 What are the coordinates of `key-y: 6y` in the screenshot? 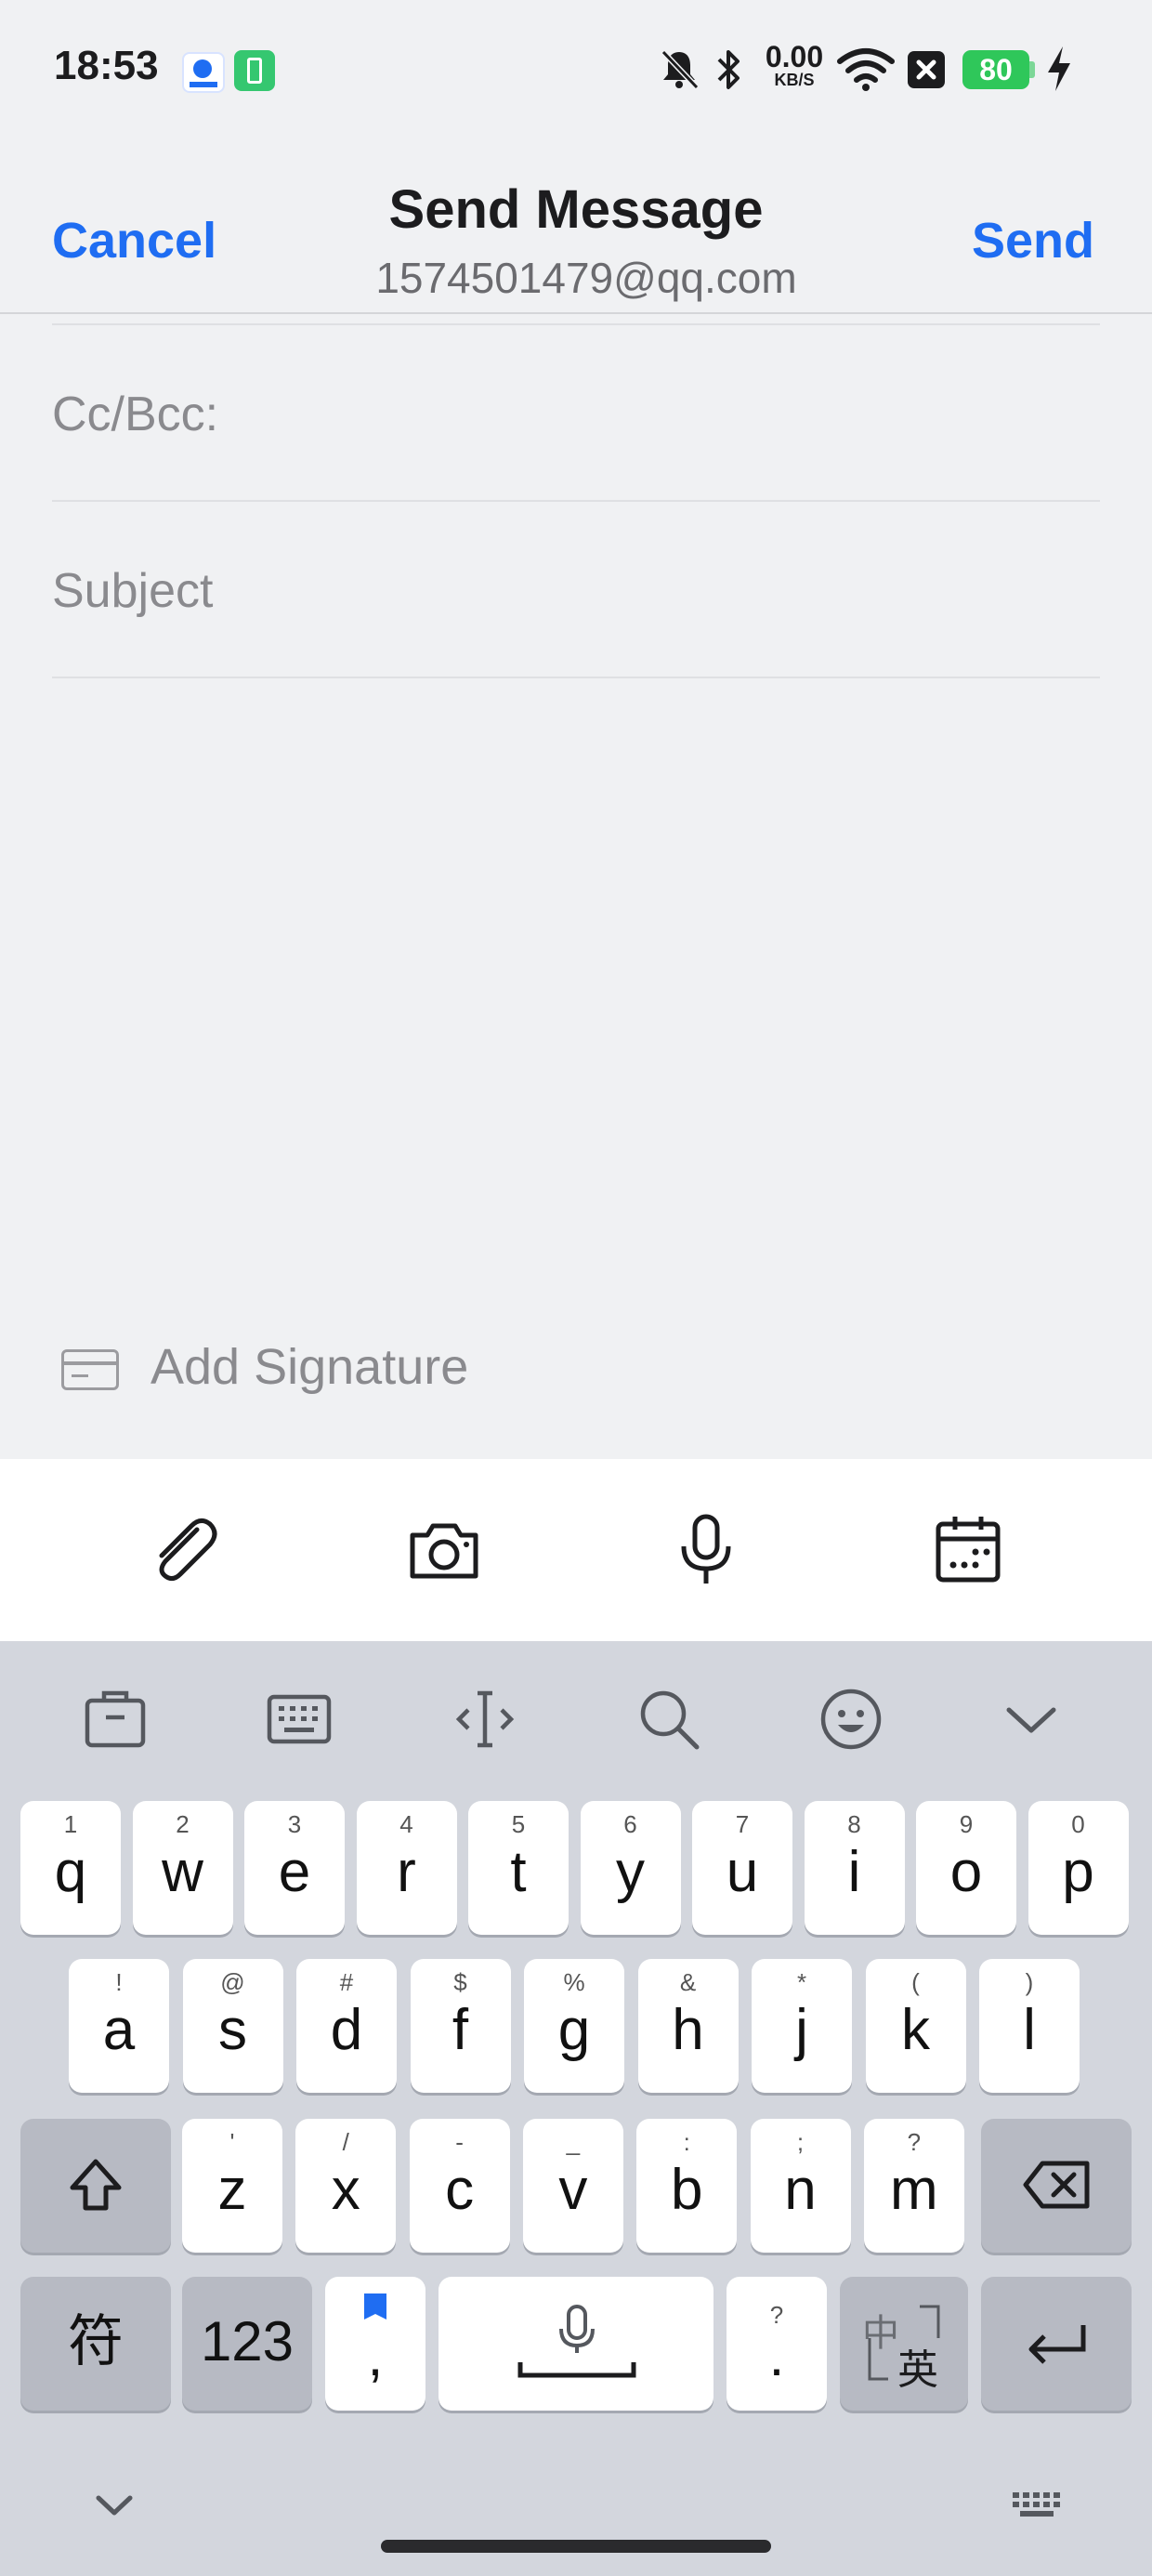 It's located at (630, 1868).